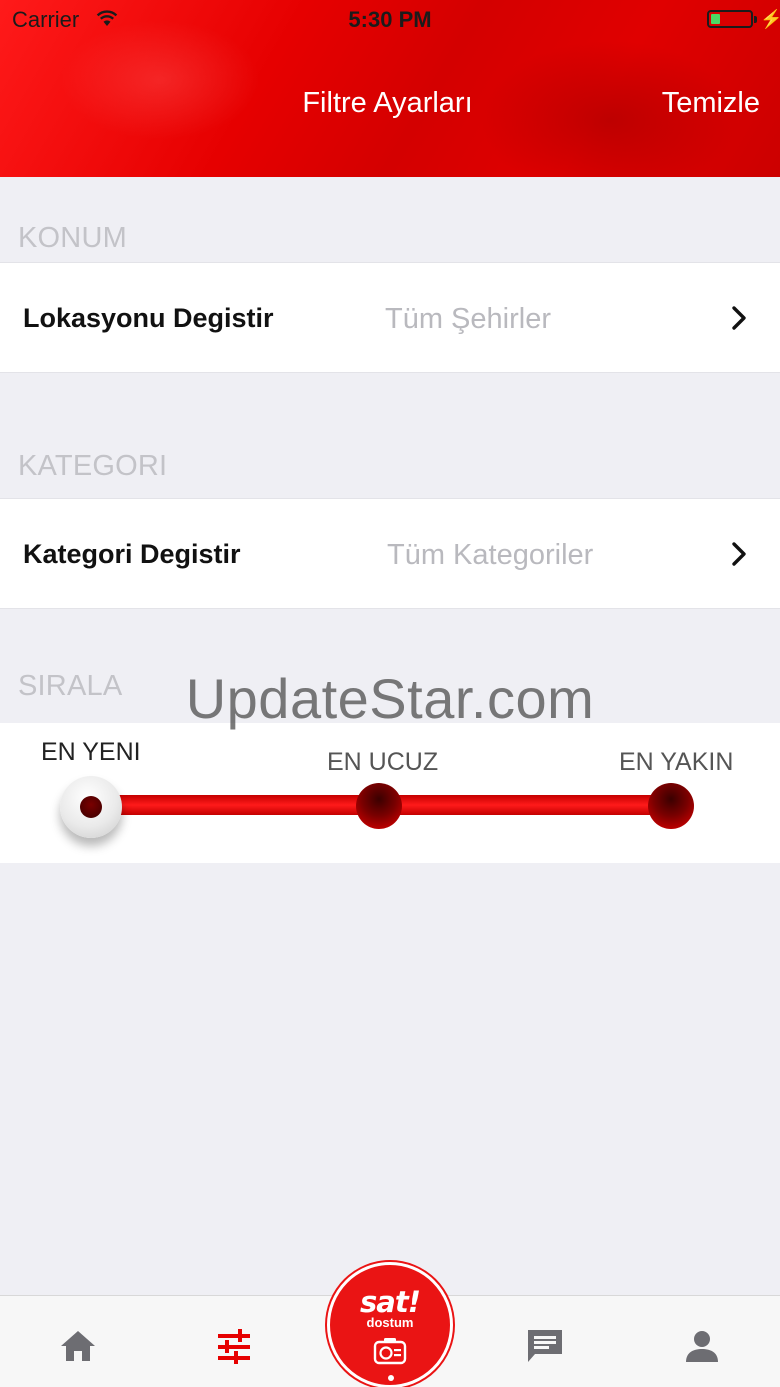 The image size is (780, 1387). Describe the element at coordinates (379, 806) in the screenshot. I see `sort-stop-cheapest` at that location.